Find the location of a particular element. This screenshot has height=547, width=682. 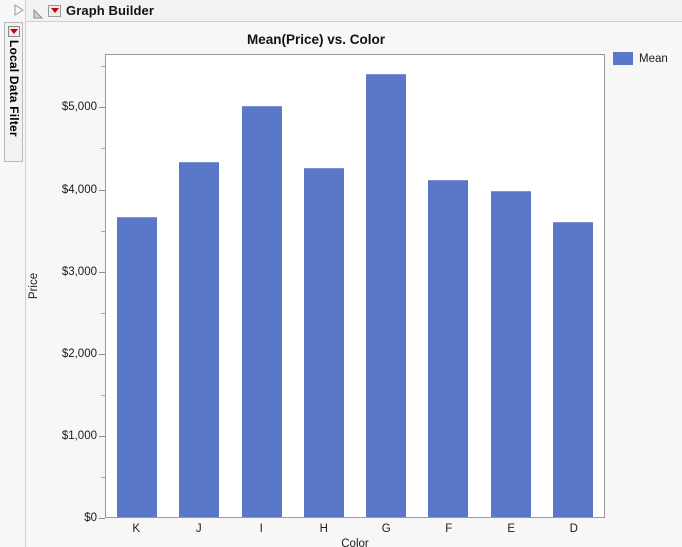

chart-title: Mean(Price) vs. Color is located at coordinates (316, 39).